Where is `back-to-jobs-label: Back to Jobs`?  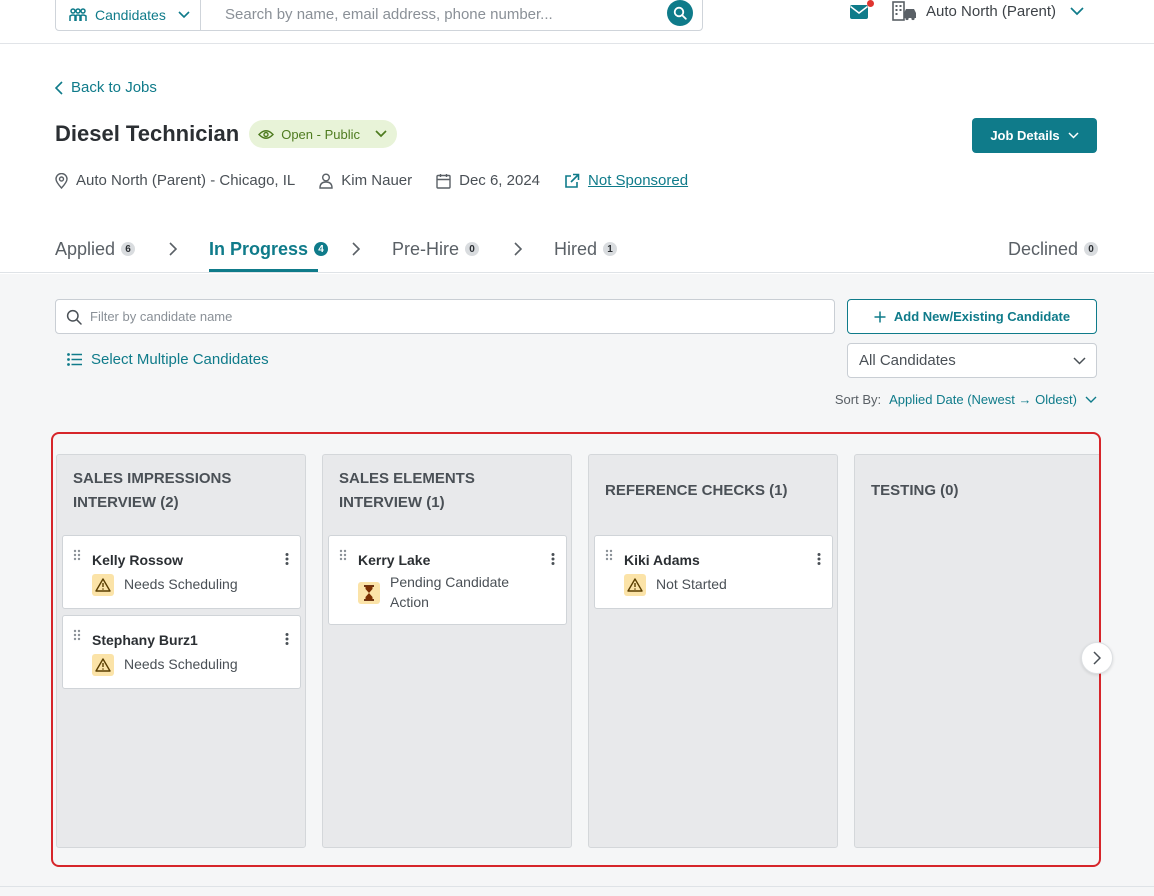 back-to-jobs-label: Back to Jobs is located at coordinates (114, 87).